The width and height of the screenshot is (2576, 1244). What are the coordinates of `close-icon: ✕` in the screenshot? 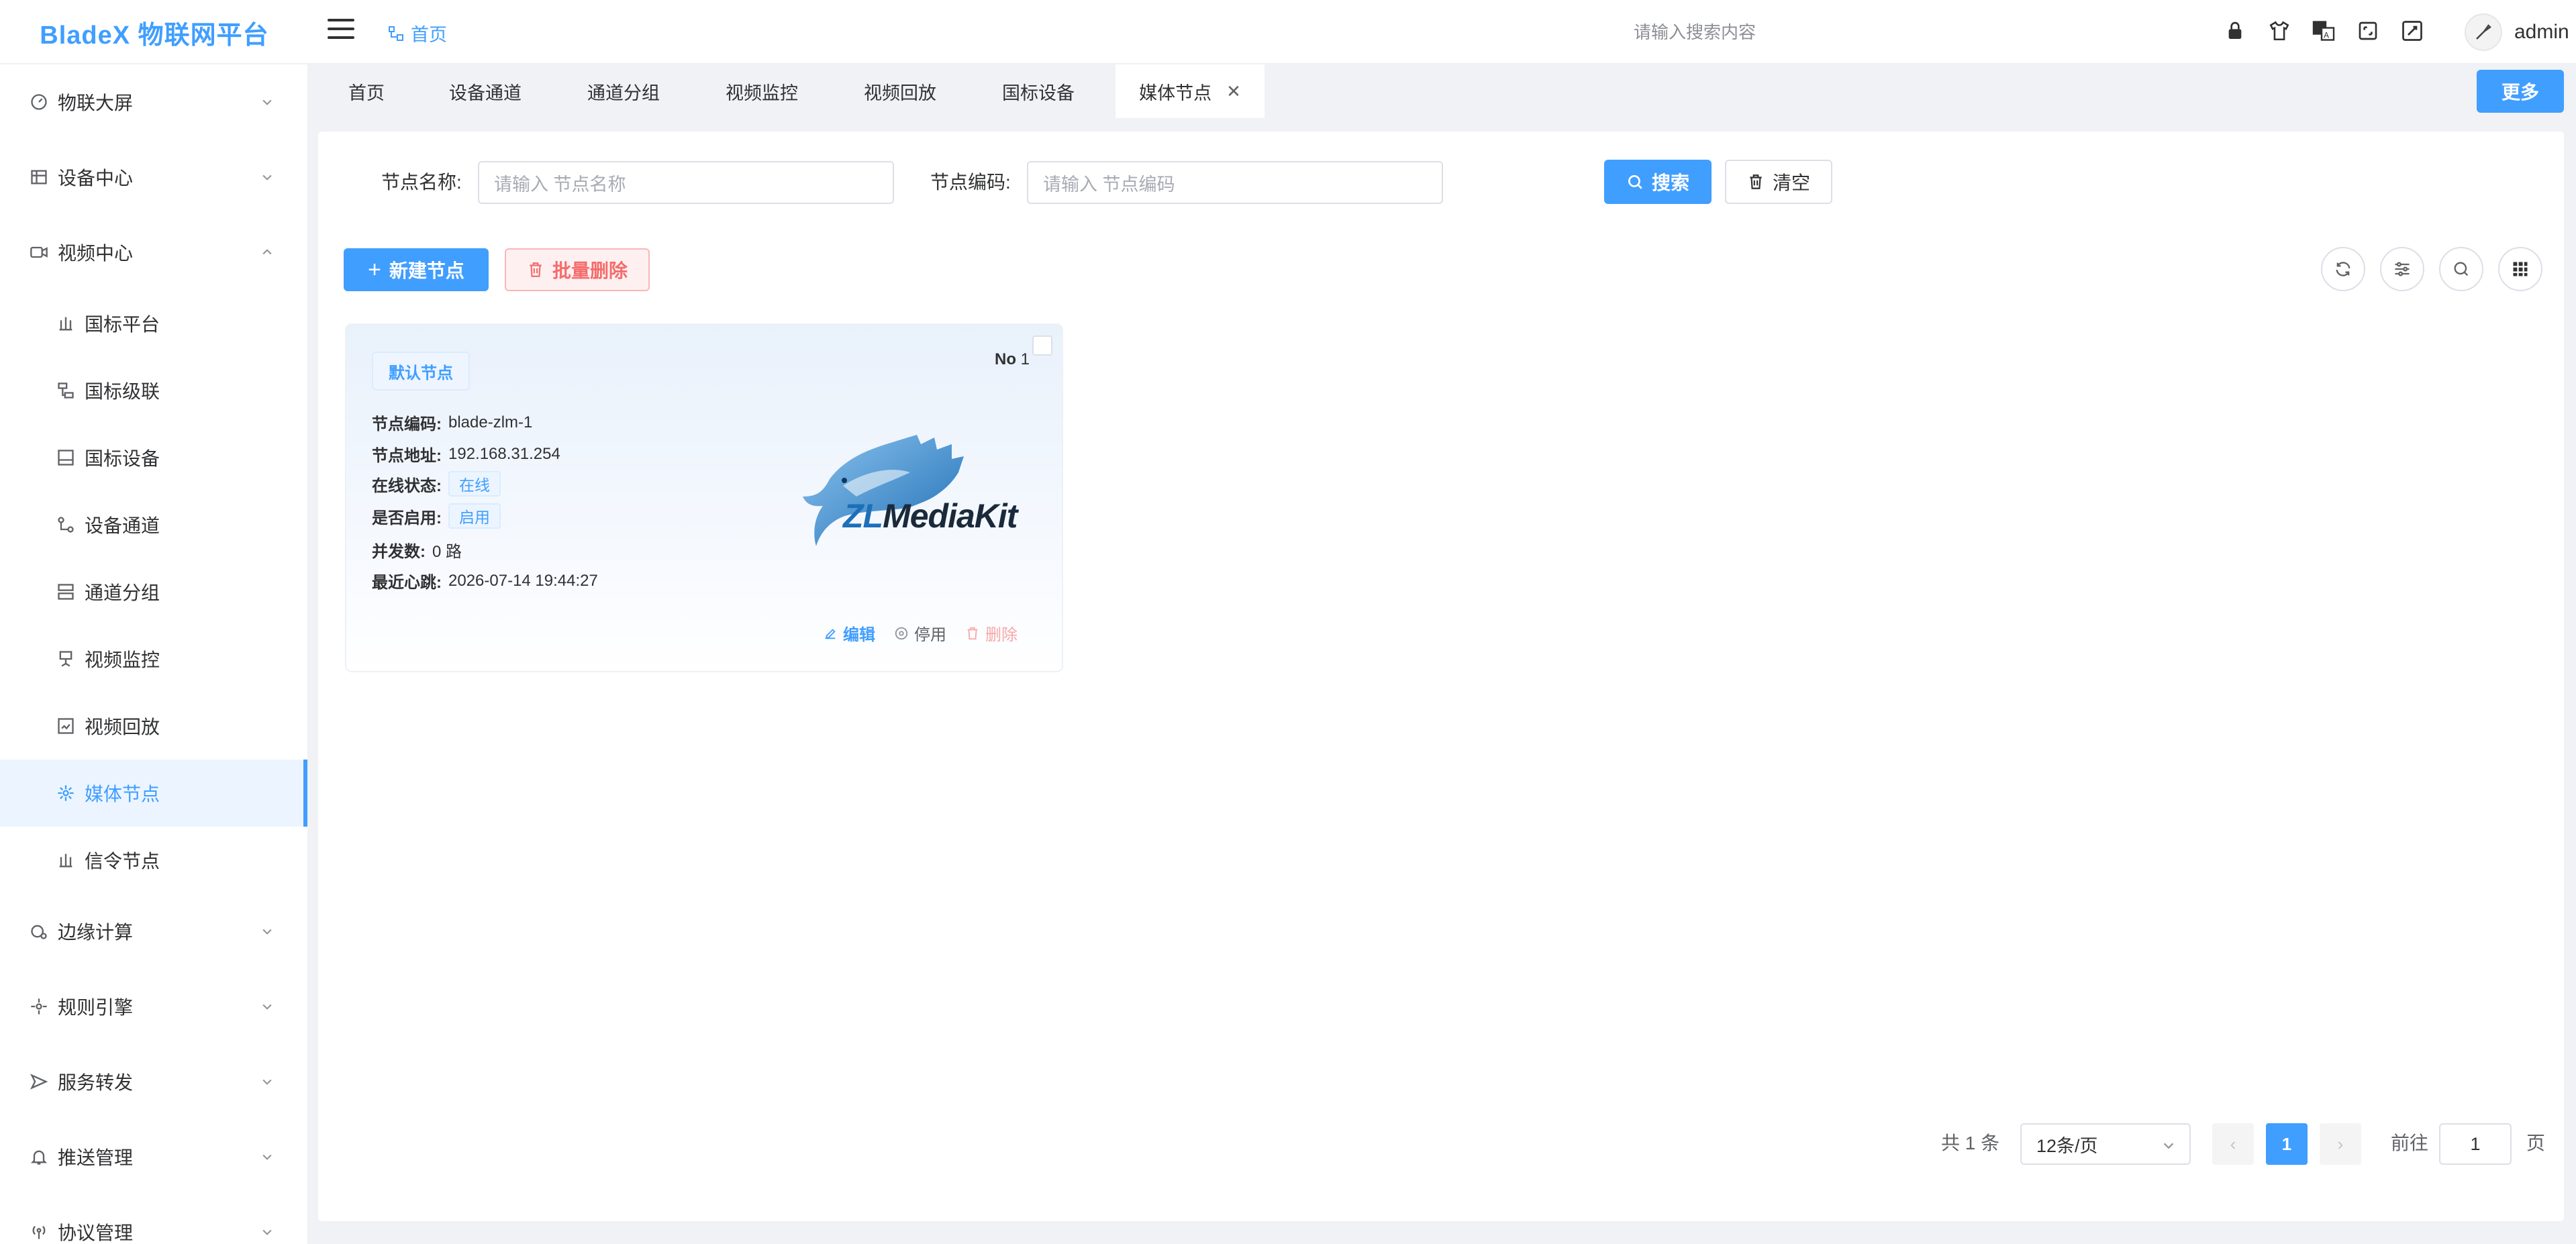 It's located at (1233, 91).